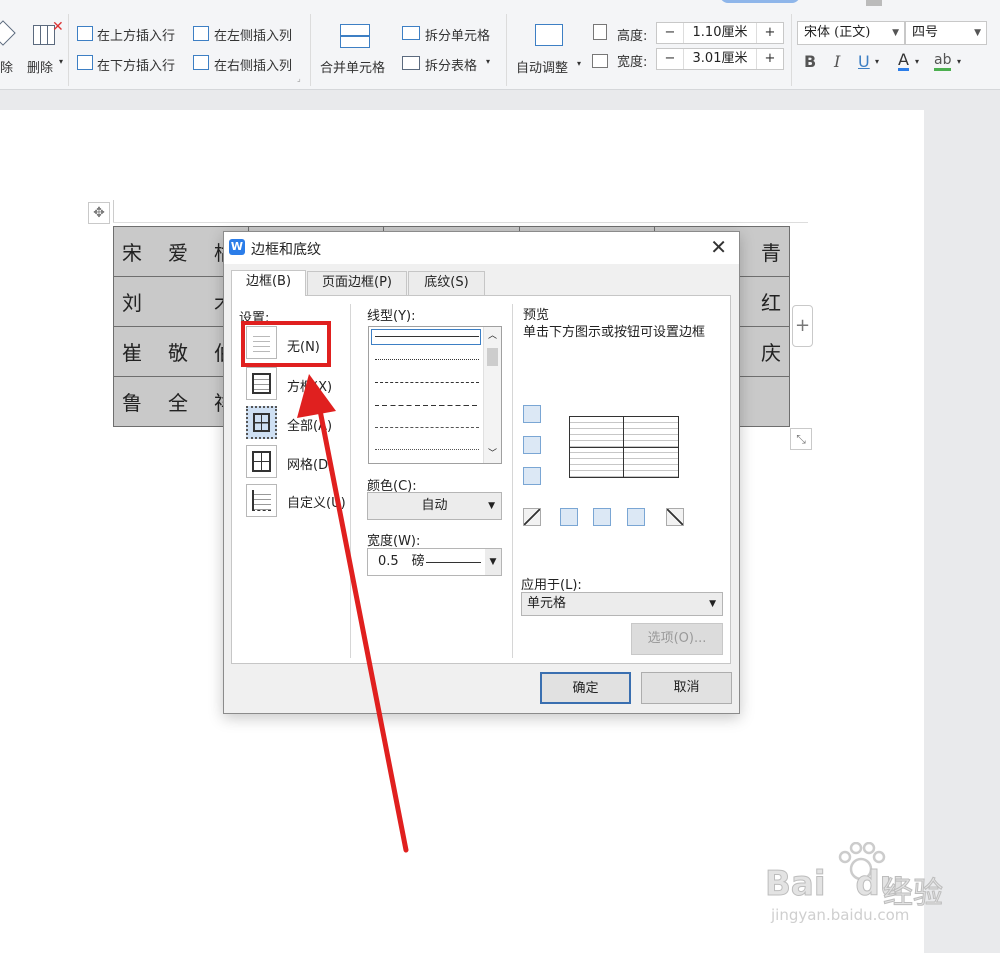  I want to click on tab-borders: 边框(B), so click(268, 283).